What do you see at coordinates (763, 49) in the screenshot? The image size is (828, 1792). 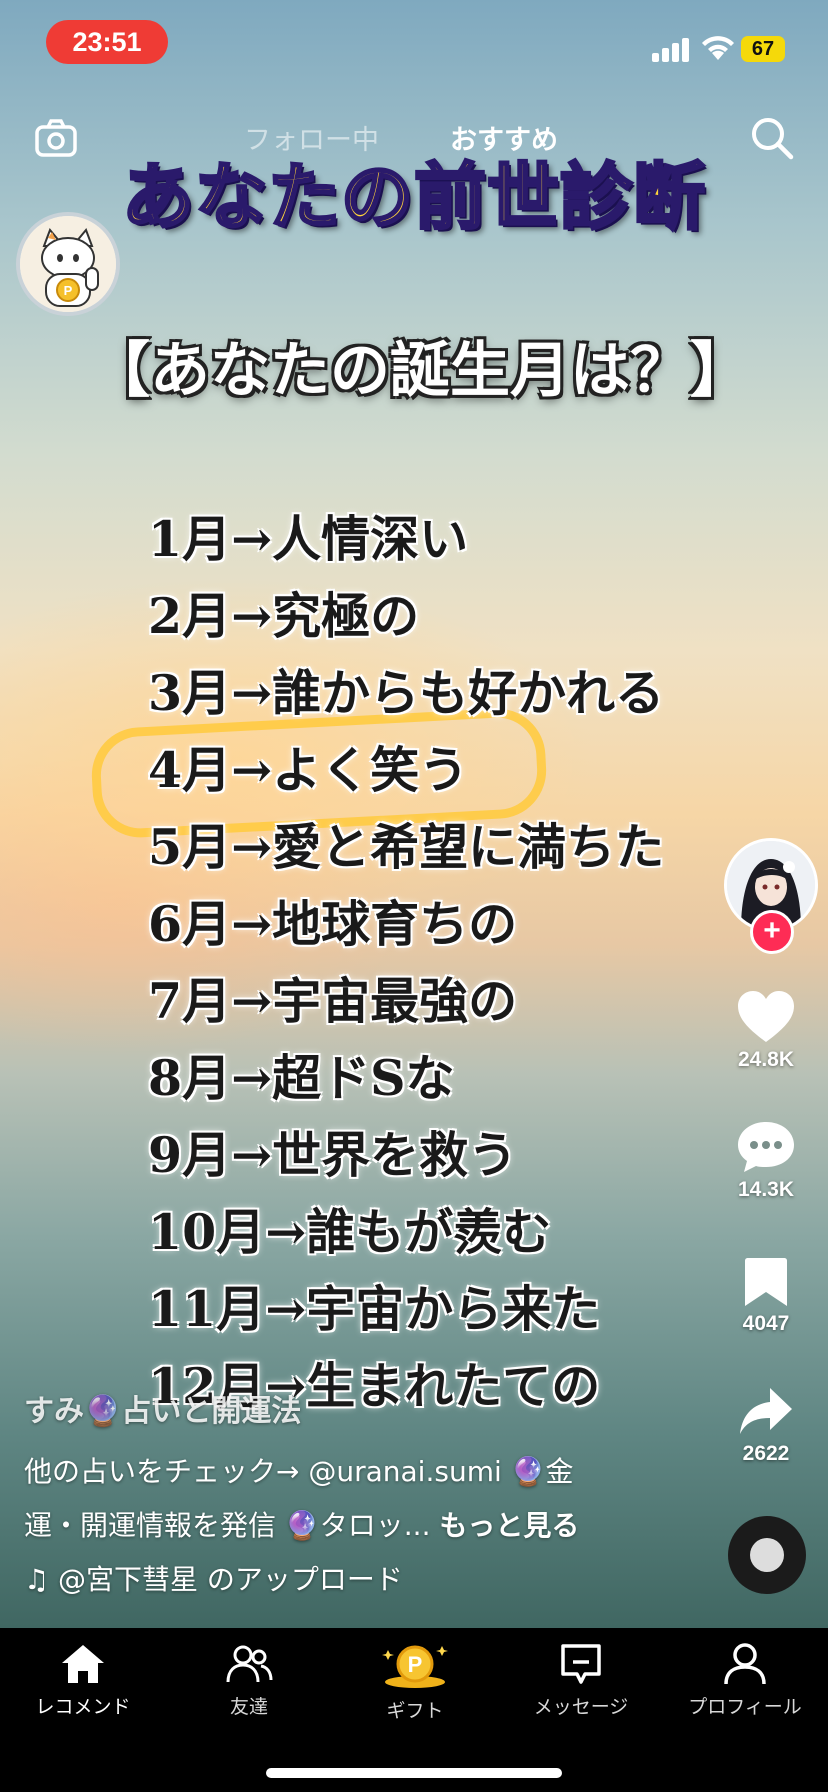 I see `battery-indicator: 67` at bounding box center [763, 49].